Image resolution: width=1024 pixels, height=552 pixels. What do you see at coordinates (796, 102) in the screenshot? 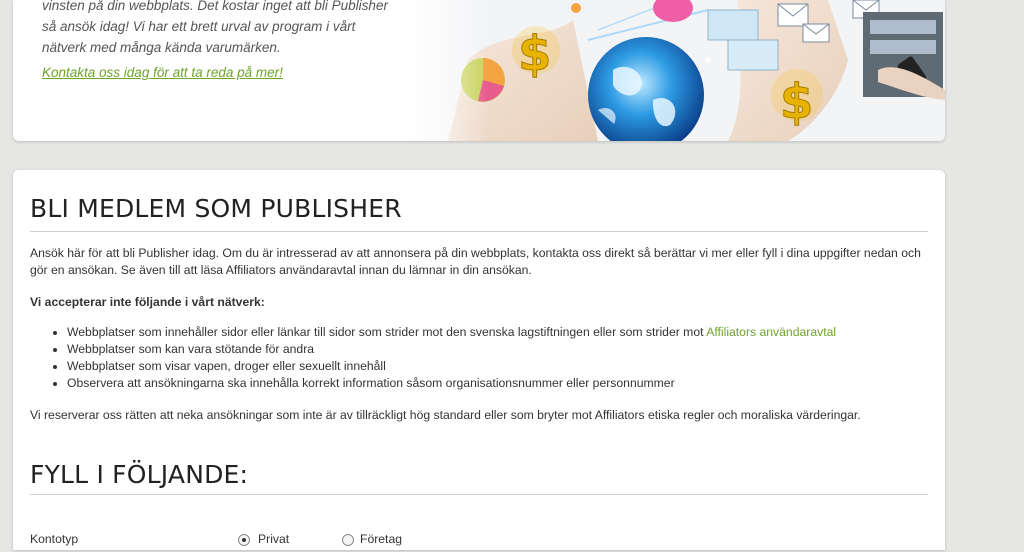
I see `dollar-icon-right: $` at bounding box center [796, 102].